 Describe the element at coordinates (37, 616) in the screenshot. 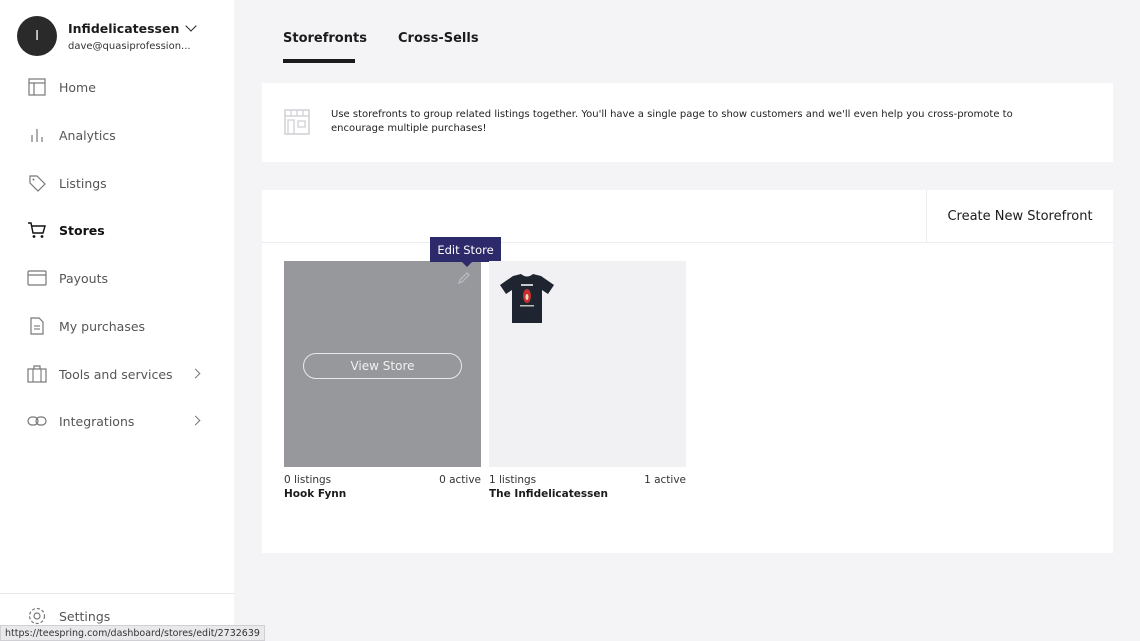

I see `gear-icon` at that location.